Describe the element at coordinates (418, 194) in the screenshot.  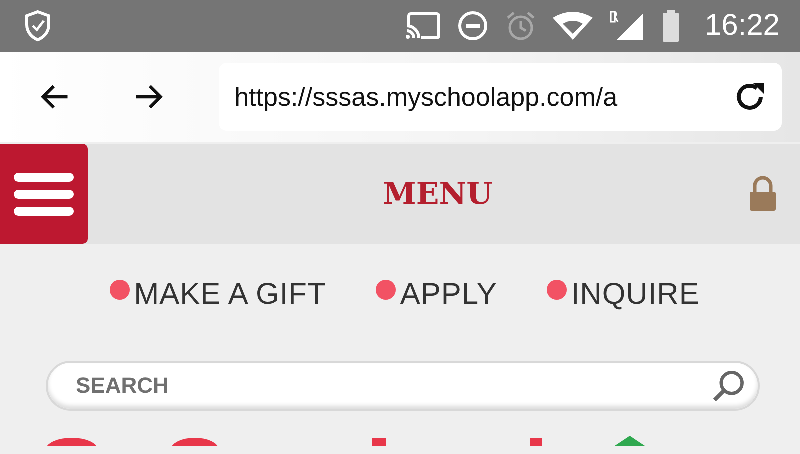
I see `menu-title: MENU` at that location.